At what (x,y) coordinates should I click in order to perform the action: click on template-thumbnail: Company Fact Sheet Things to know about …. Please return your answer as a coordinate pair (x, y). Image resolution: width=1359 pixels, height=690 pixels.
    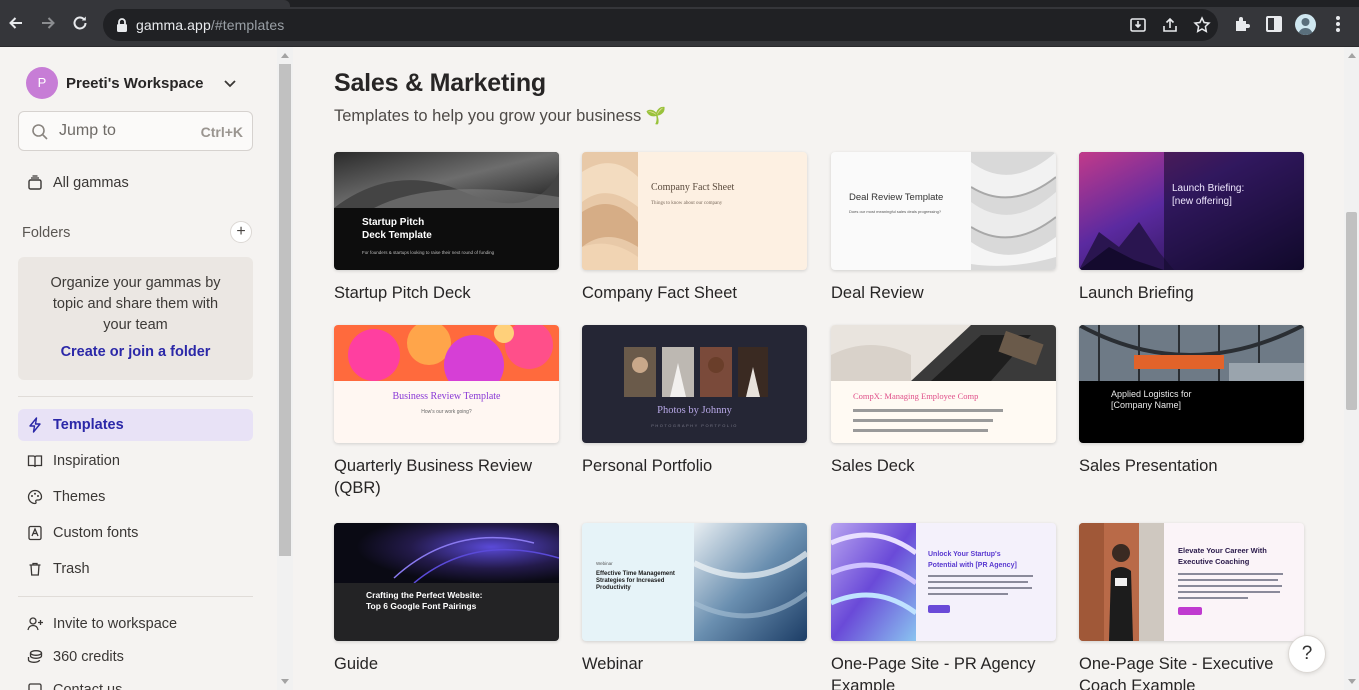
    Looking at the image, I should click on (694, 211).